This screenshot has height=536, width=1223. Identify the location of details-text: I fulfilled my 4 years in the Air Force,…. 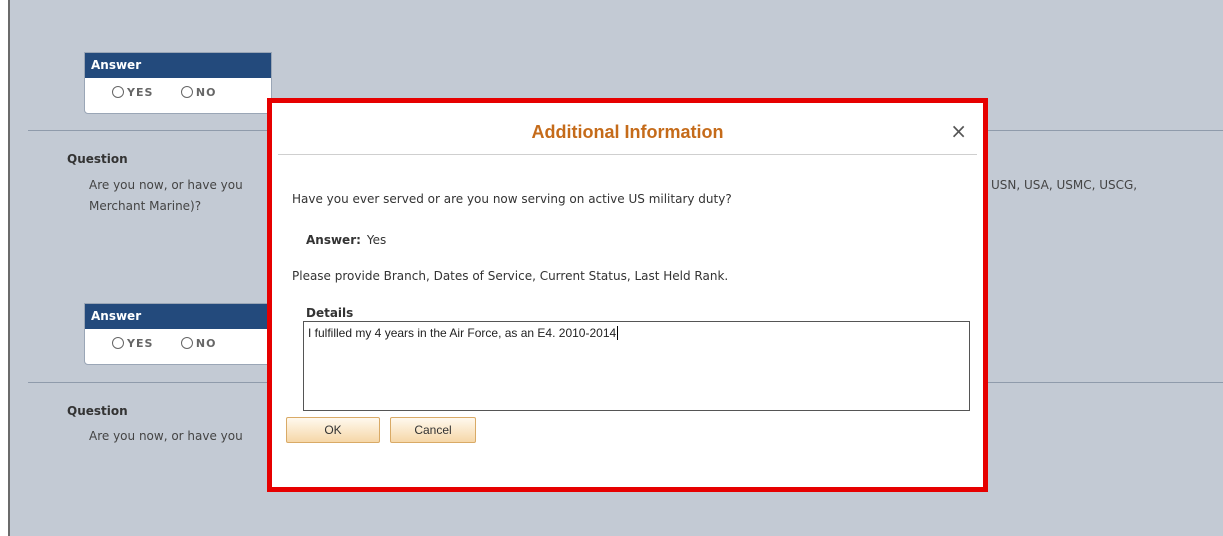
(462, 333).